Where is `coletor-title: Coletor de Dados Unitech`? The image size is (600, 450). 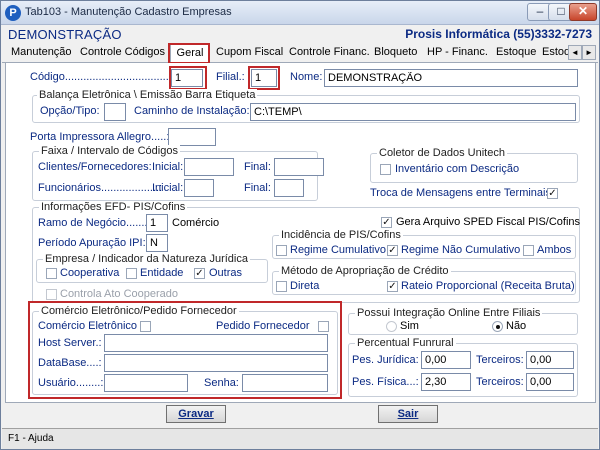 coletor-title: Coletor de Dados Unitech is located at coordinates (442, 153).